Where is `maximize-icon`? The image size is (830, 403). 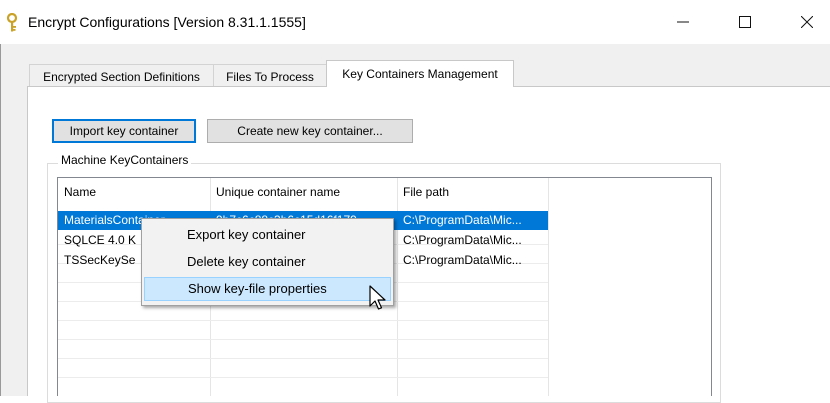 maximize-icon is located at coordinates (745, 22).